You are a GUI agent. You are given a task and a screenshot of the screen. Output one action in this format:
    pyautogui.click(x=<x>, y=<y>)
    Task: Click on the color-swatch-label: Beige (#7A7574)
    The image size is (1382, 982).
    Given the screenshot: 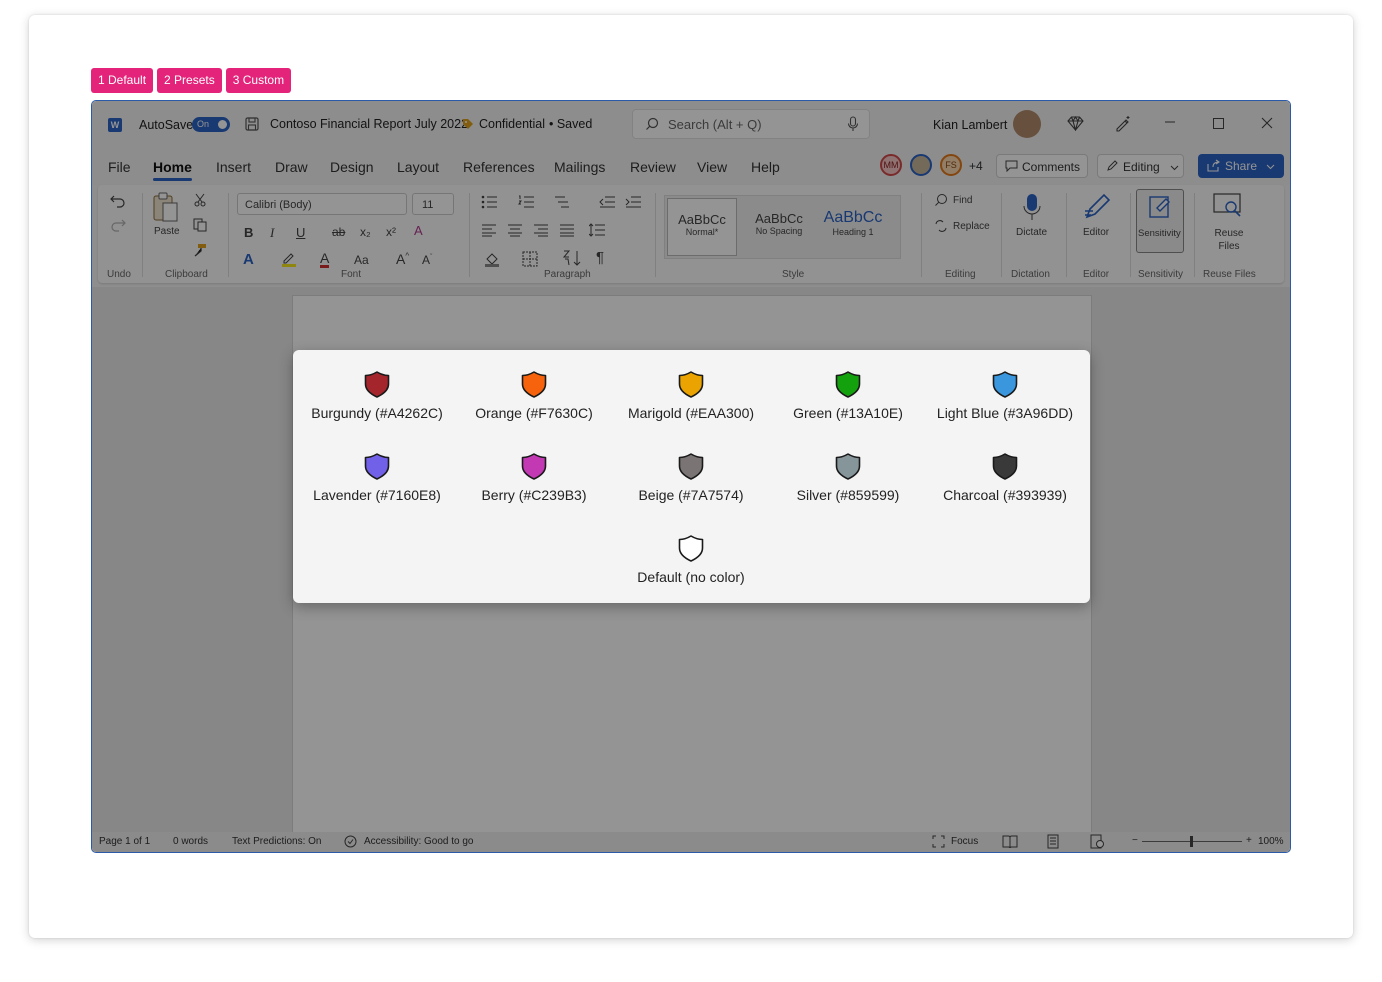 What is the action you would take?
    pyautogui.click(x=691, y=495)
    